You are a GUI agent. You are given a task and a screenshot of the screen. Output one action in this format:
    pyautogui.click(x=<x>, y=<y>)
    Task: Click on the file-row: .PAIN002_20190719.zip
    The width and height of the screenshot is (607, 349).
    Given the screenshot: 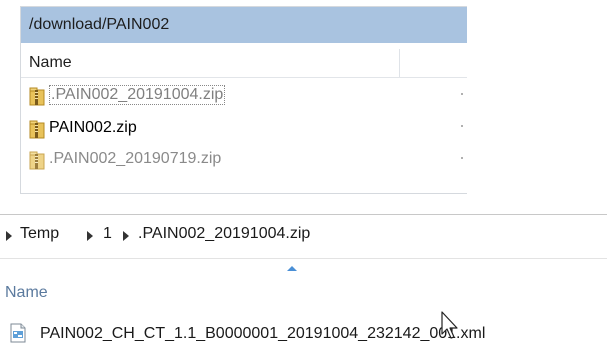 What is the action you would take?
    pyautogui.click(x=219, y=160)
    